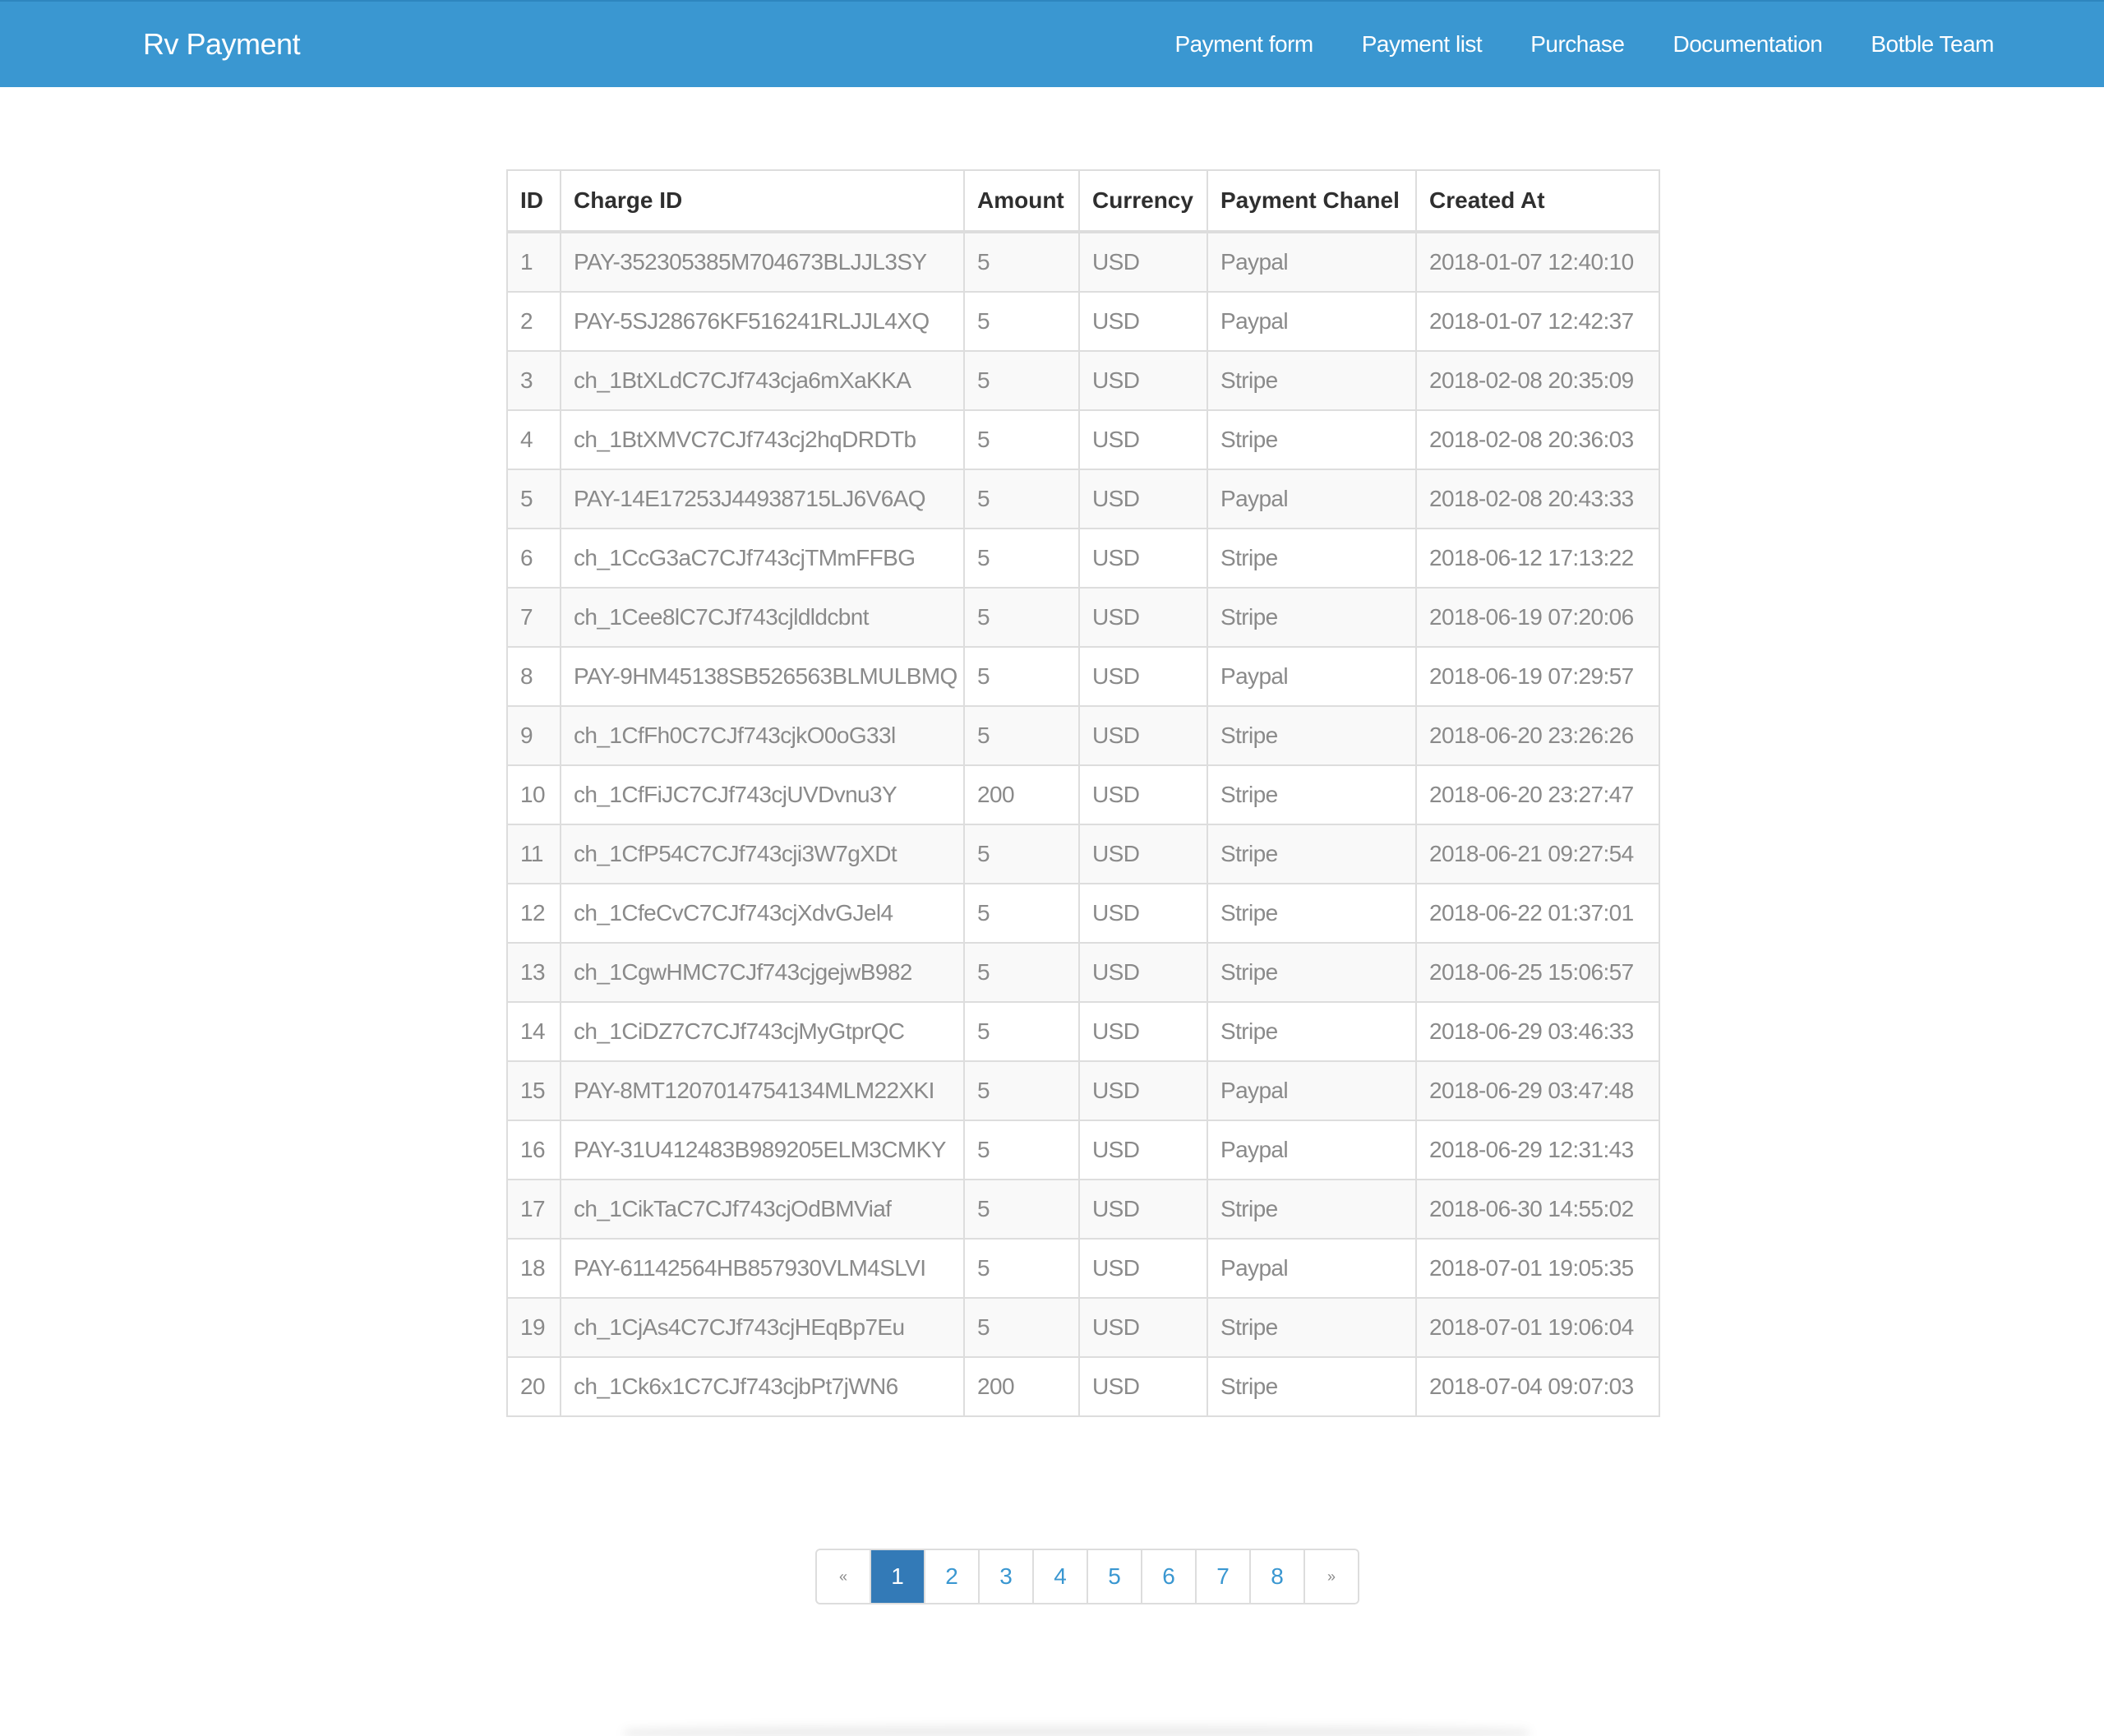 The image size is (2104, 1736). Describe the element at coordinates (1537, 1210) in the screenshot. I see `table-cell: 2018-06-30 14:55:02` at that location.